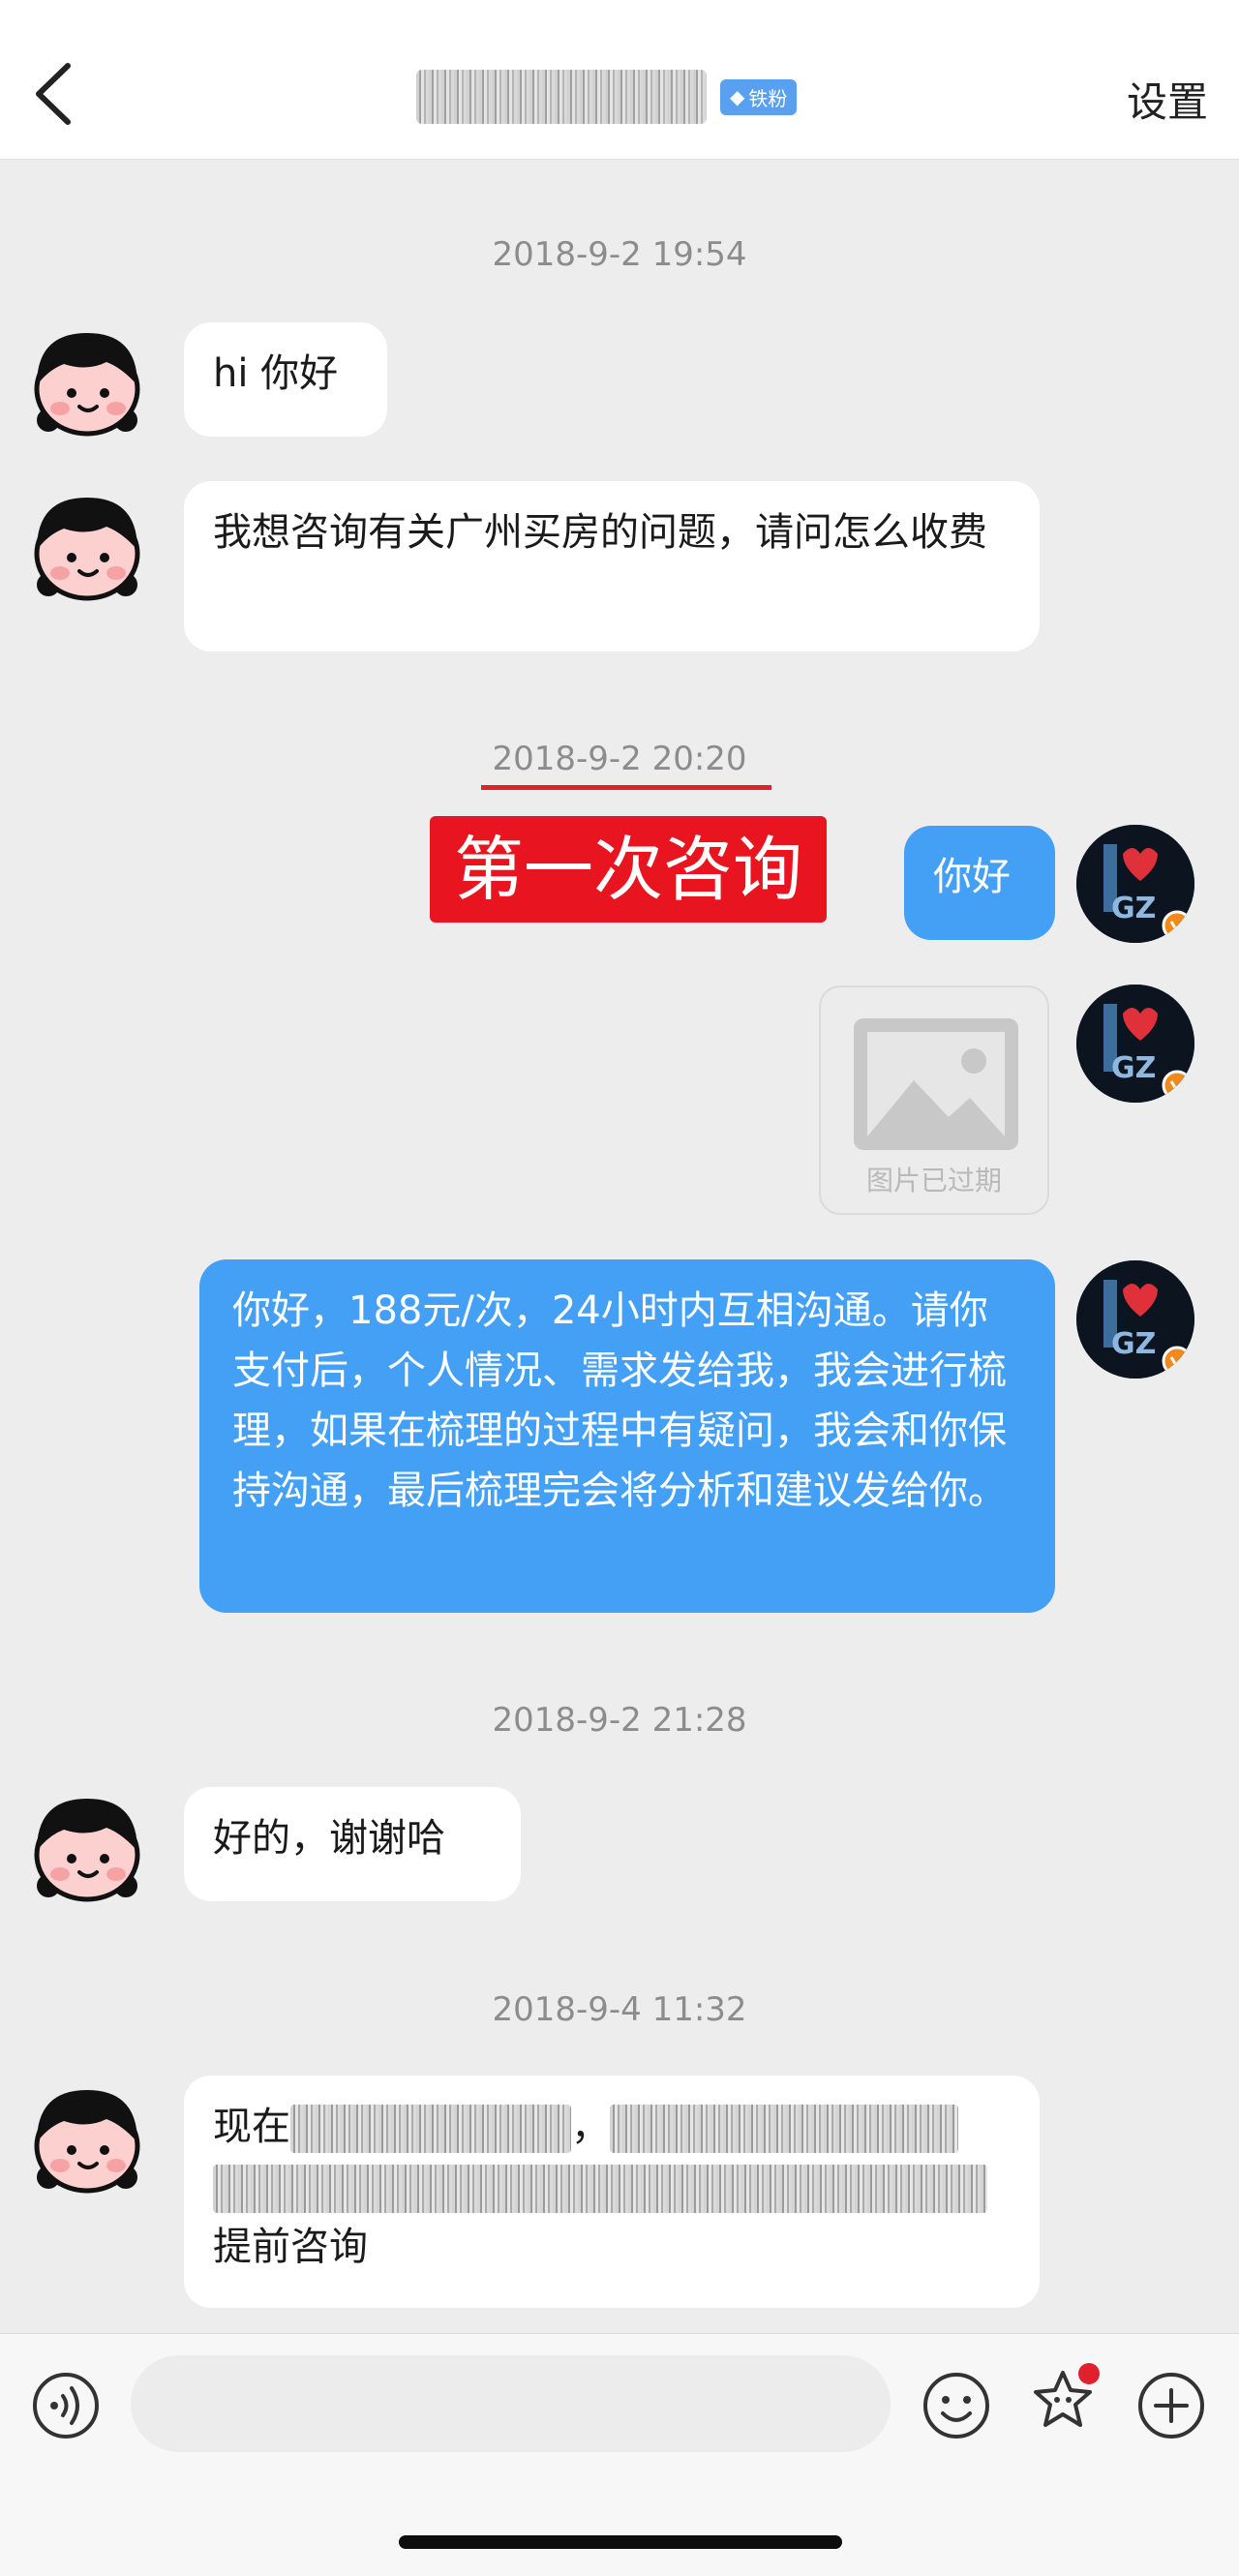 The height and width of the screenshot is (2576, 1239). I want to click on chevron-left-icon, so click(53, 94).